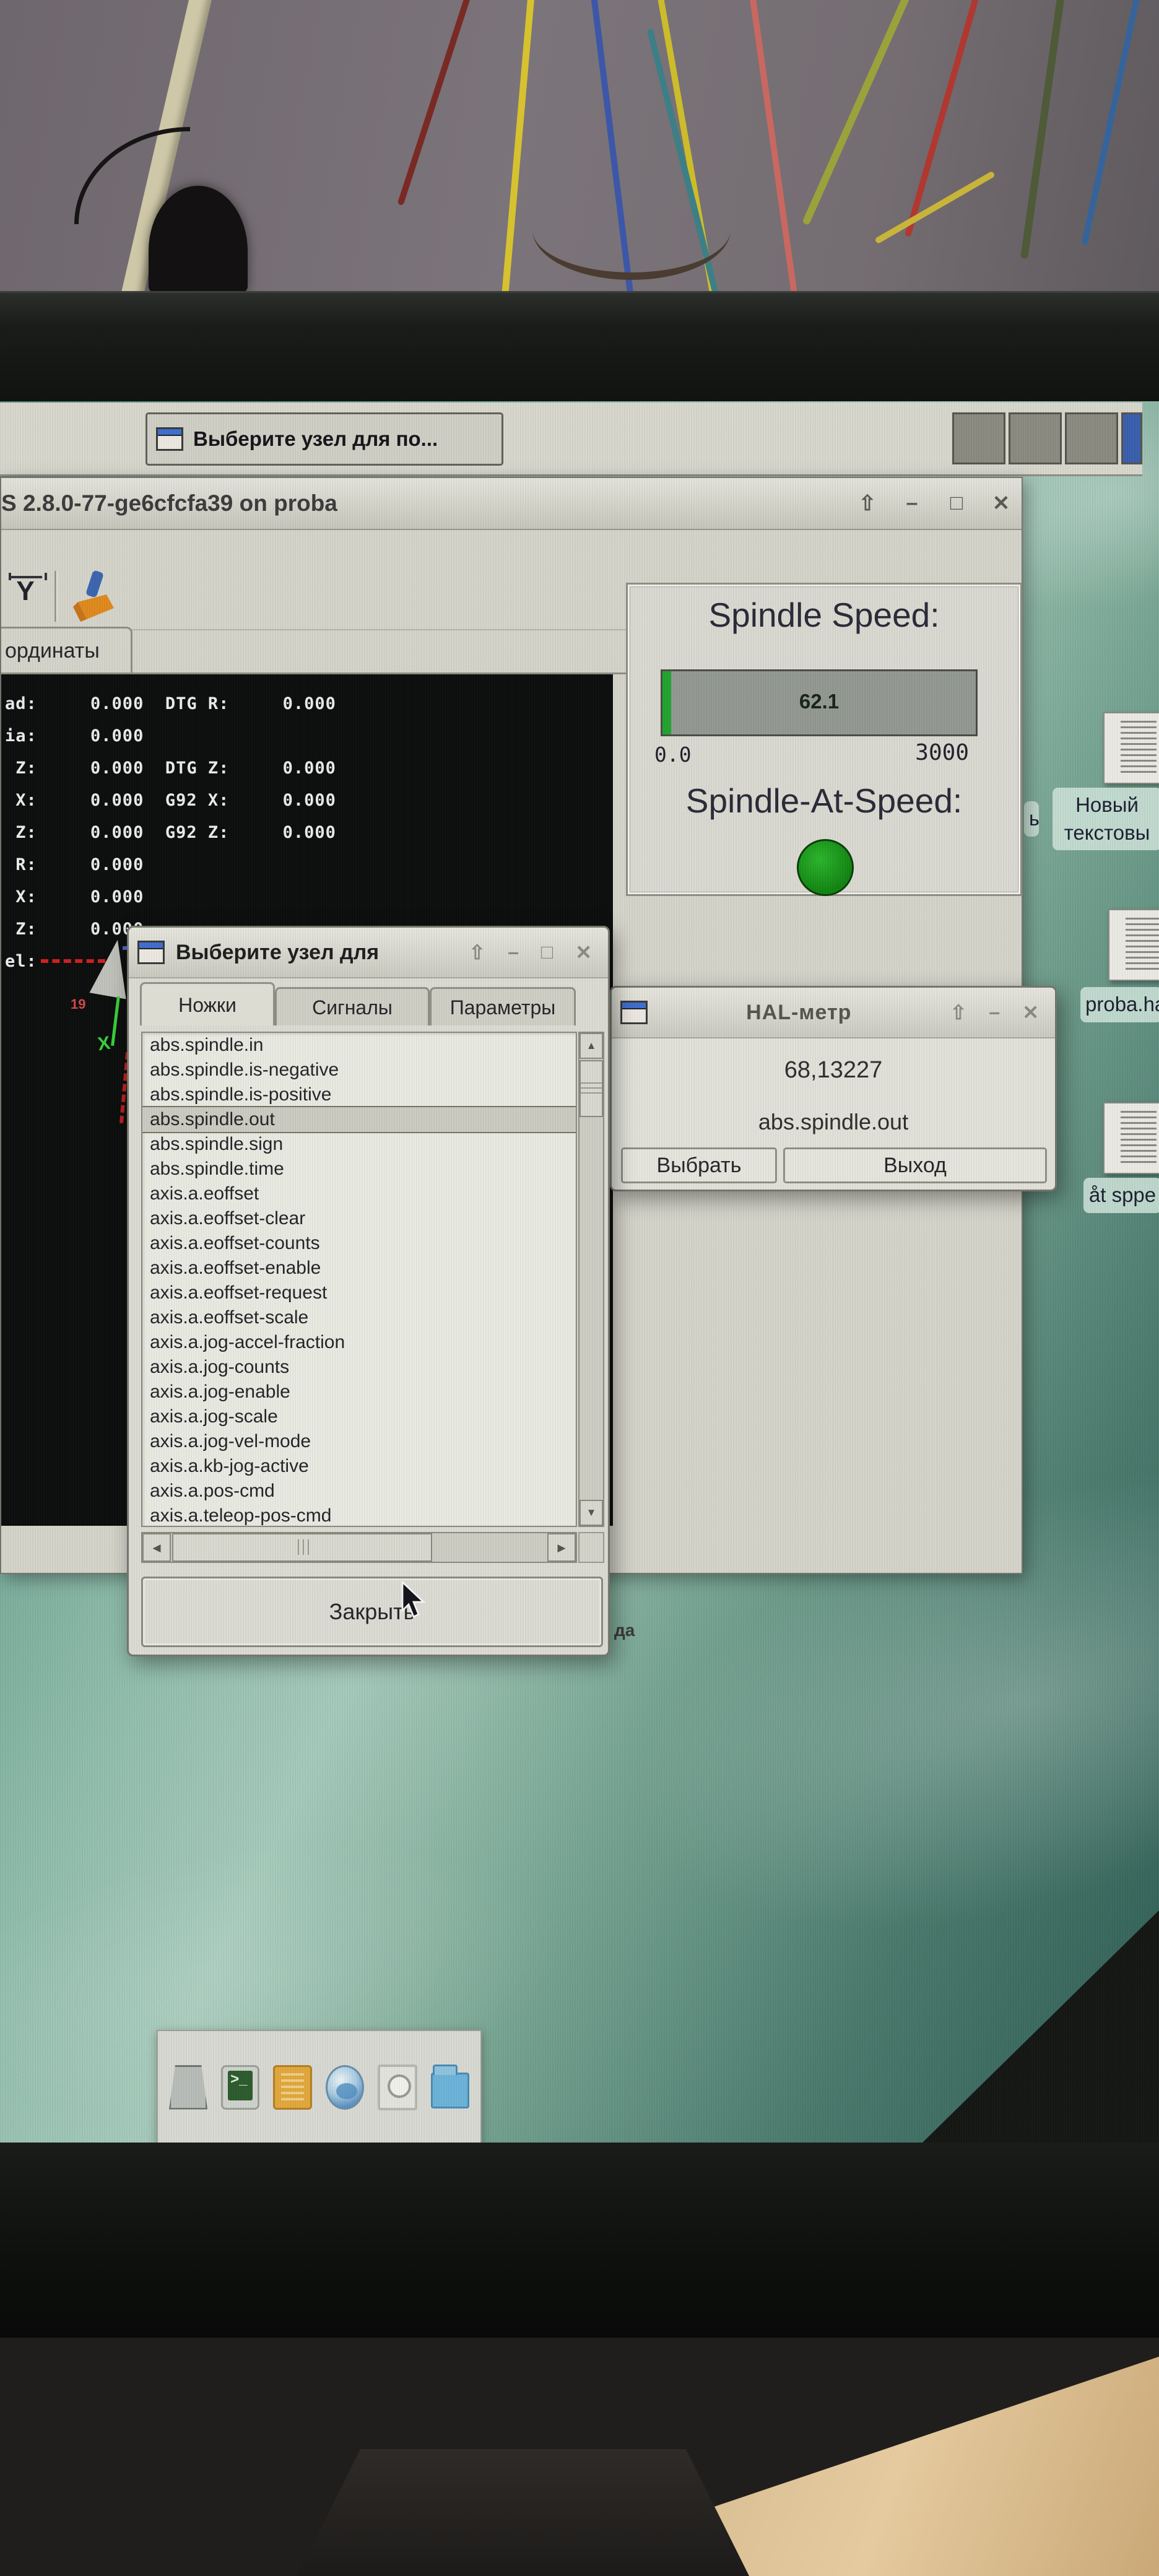 The width and height of the screenshot is (1159, 2576). Describe the element at coordinates (673, 754) in the screenshot. I see `gauge-min-label: 0.0` at that location.